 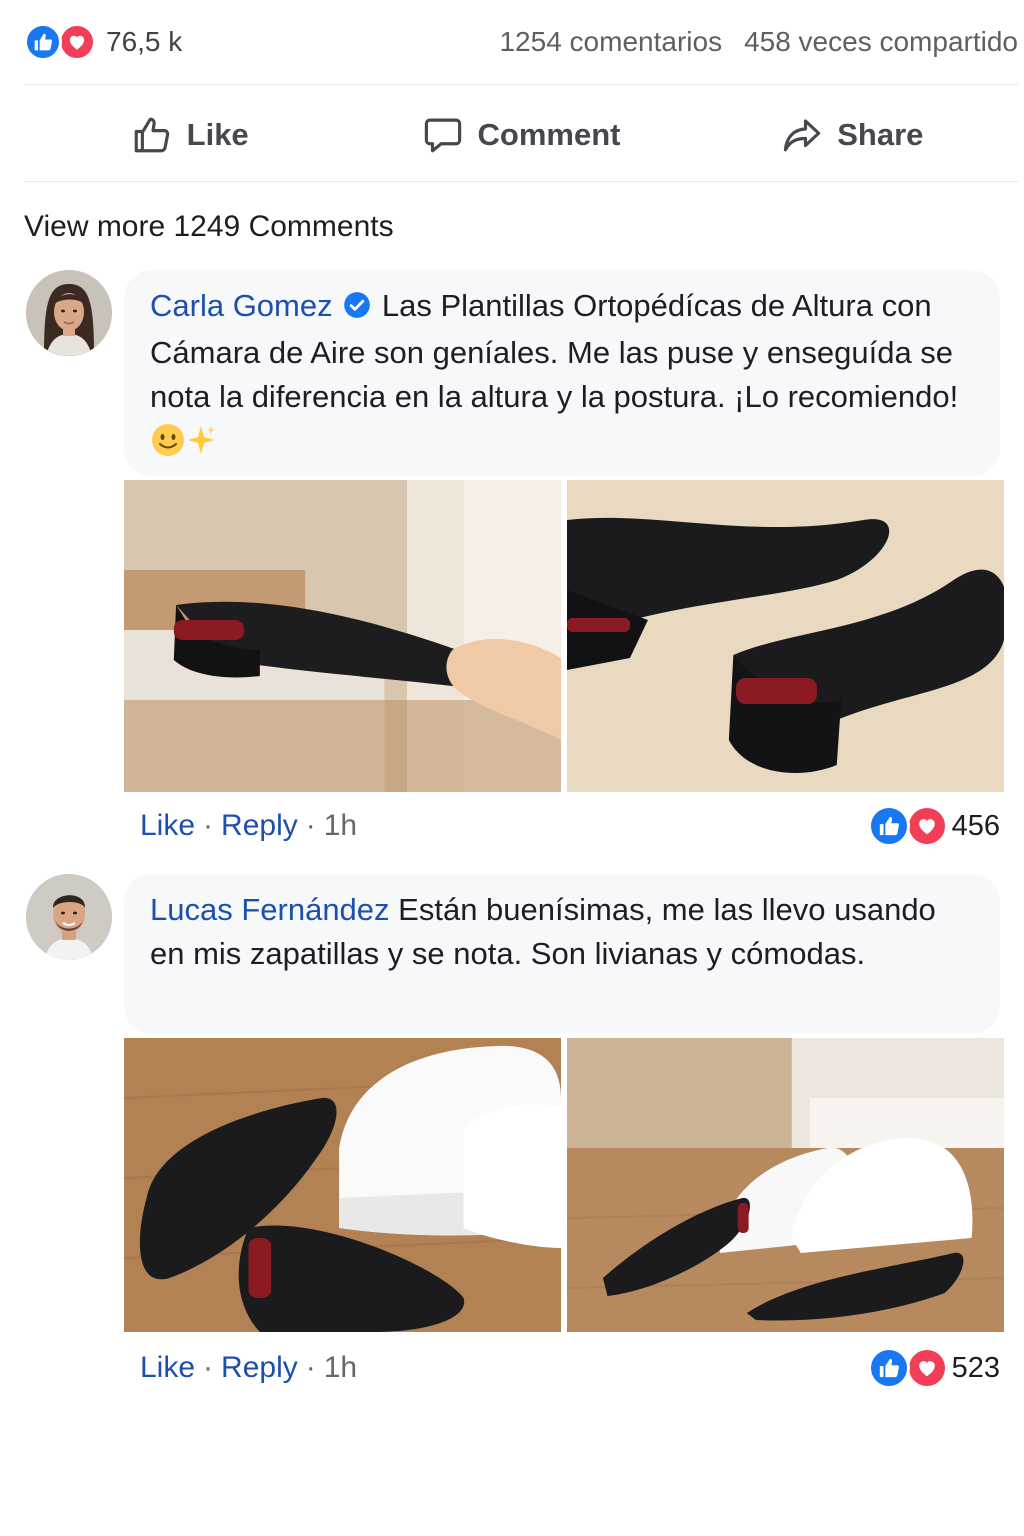 I want to click on post-action-bar: Like Comment Share, so click(x=521, y=135).